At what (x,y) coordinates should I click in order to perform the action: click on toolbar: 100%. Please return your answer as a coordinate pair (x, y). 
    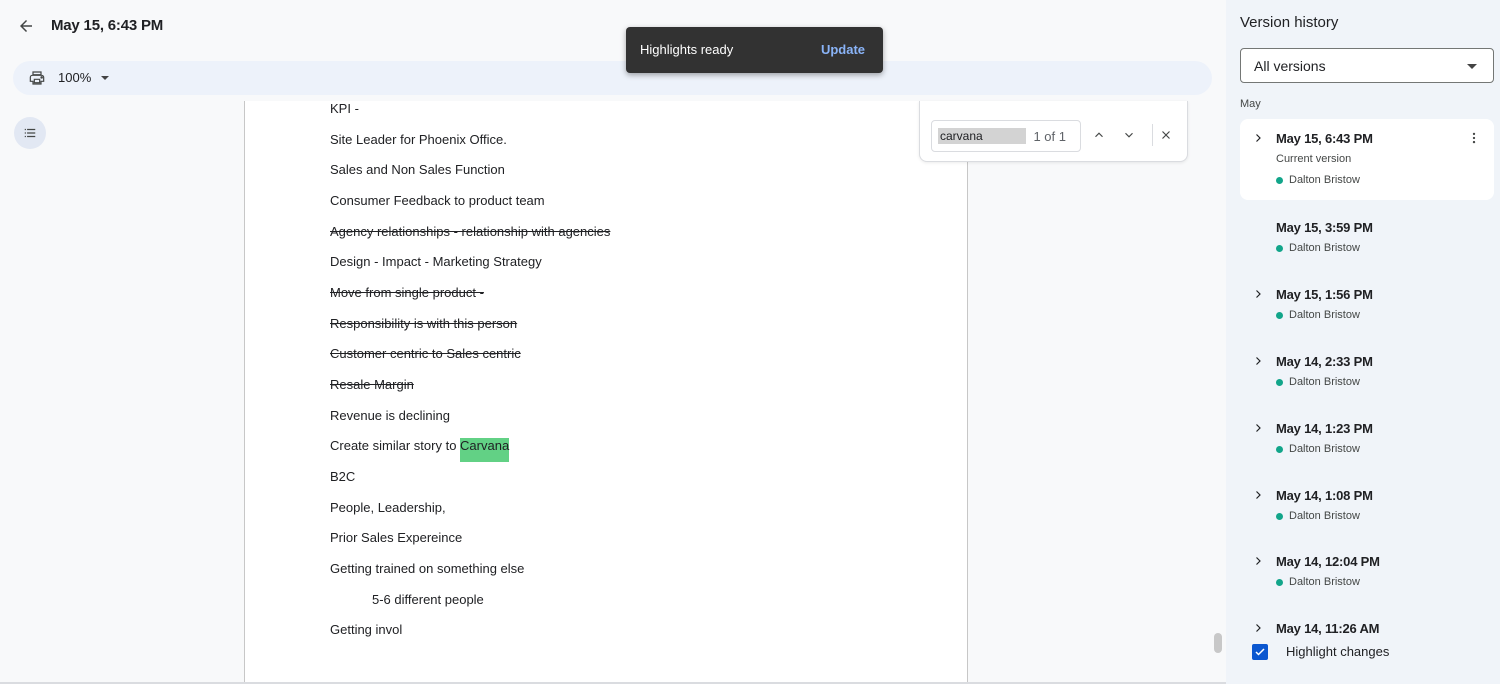
    Looking at the image, I should click on (612, 78).